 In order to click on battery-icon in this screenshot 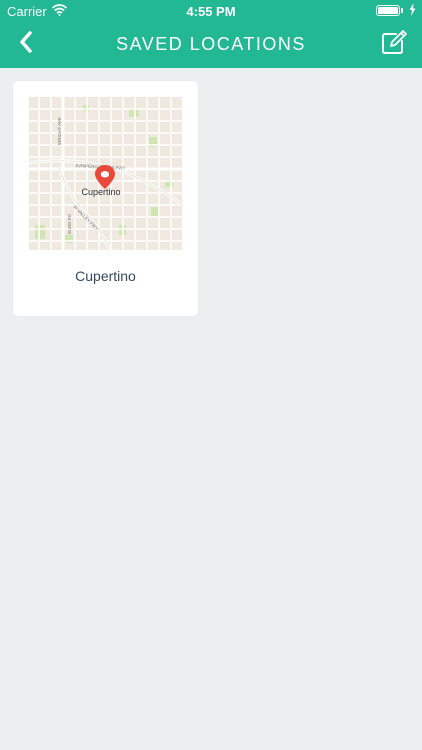, I will do `click(388, 10)`.